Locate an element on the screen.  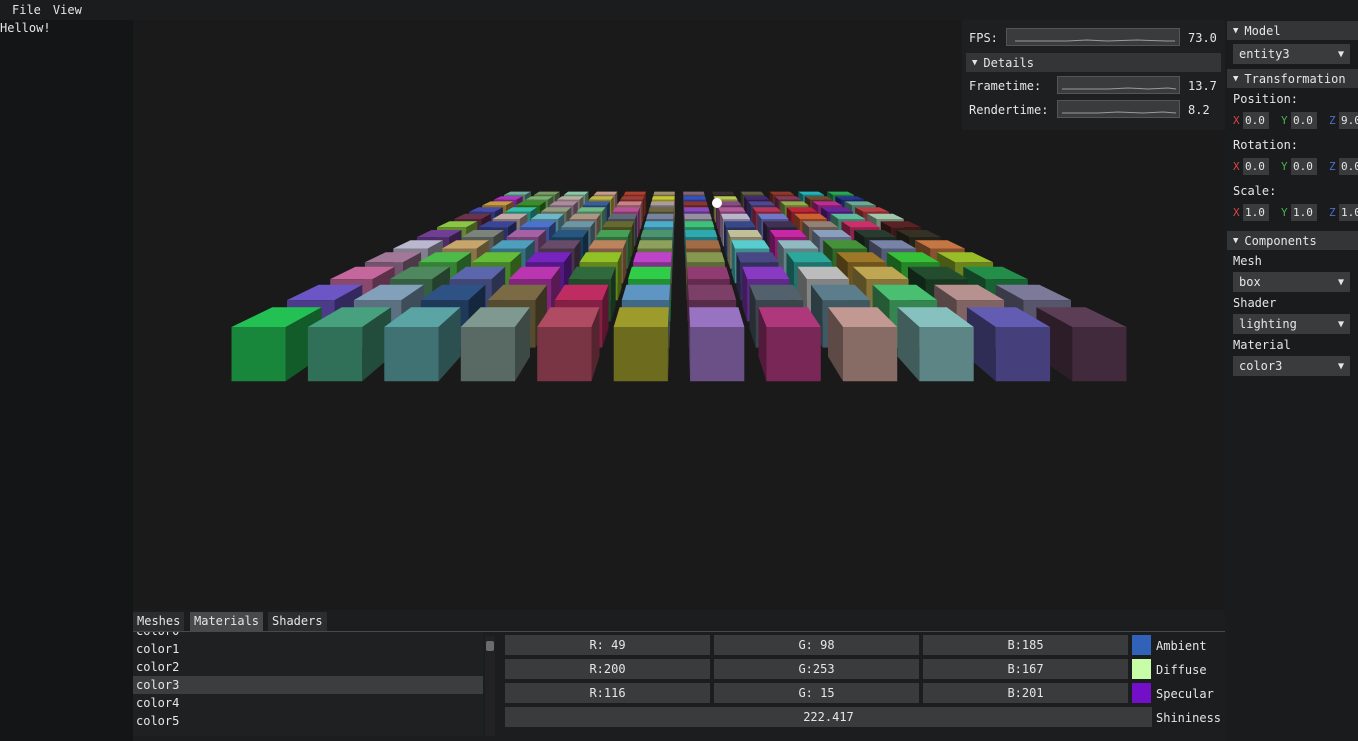
transformation-header: ▼ Transformation is located at coordinates (1292, 78).